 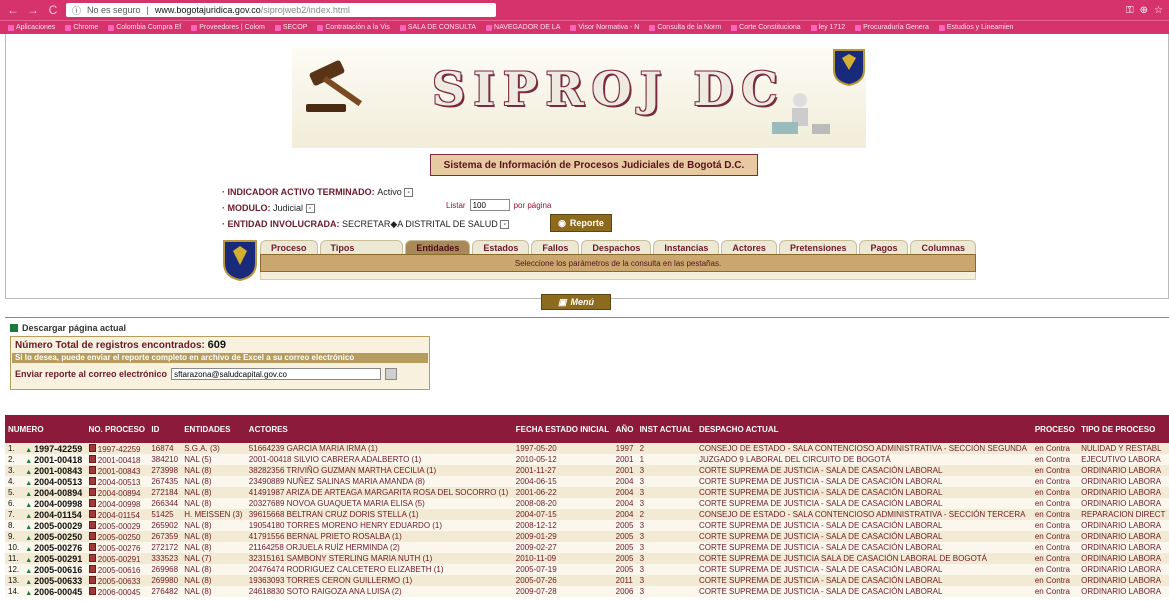 I want to click on menu-button: ▣ Menú, so click(x=576, y=302).